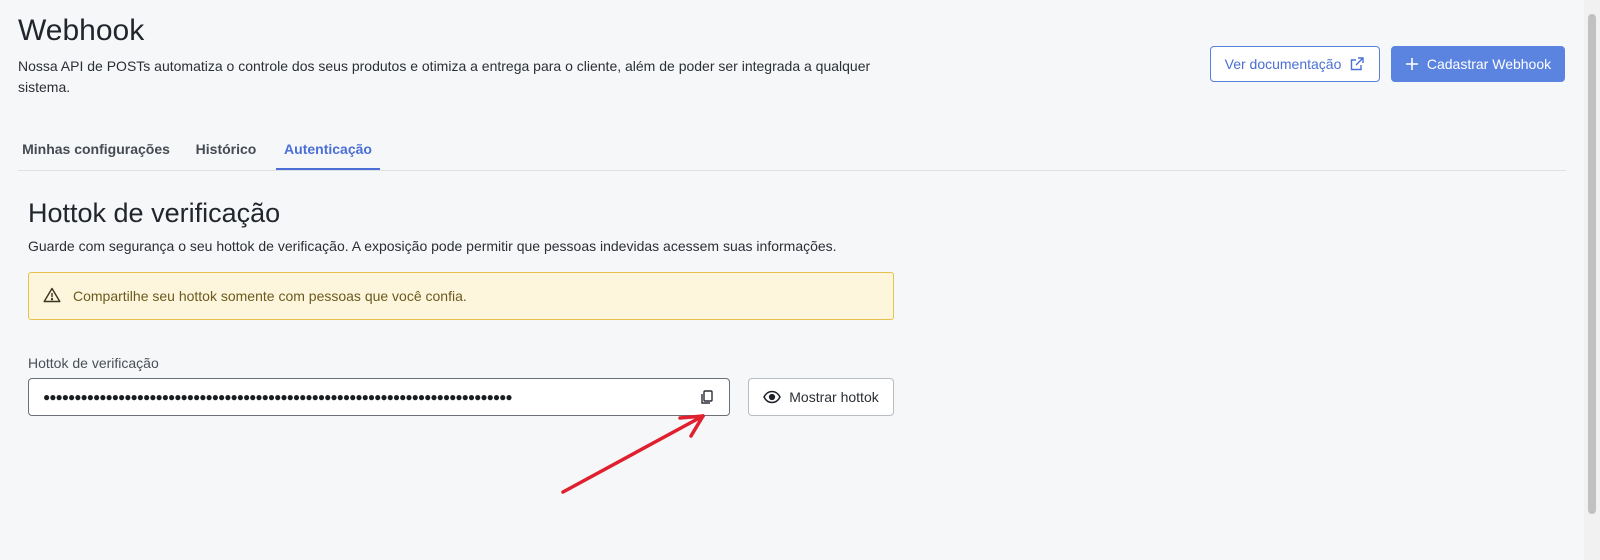 Image resolution: width=1600 pixels, height=560 pixels. Describe the element at coordinates (52, 296) in the screenshot. I see `warning-icon` at that location.